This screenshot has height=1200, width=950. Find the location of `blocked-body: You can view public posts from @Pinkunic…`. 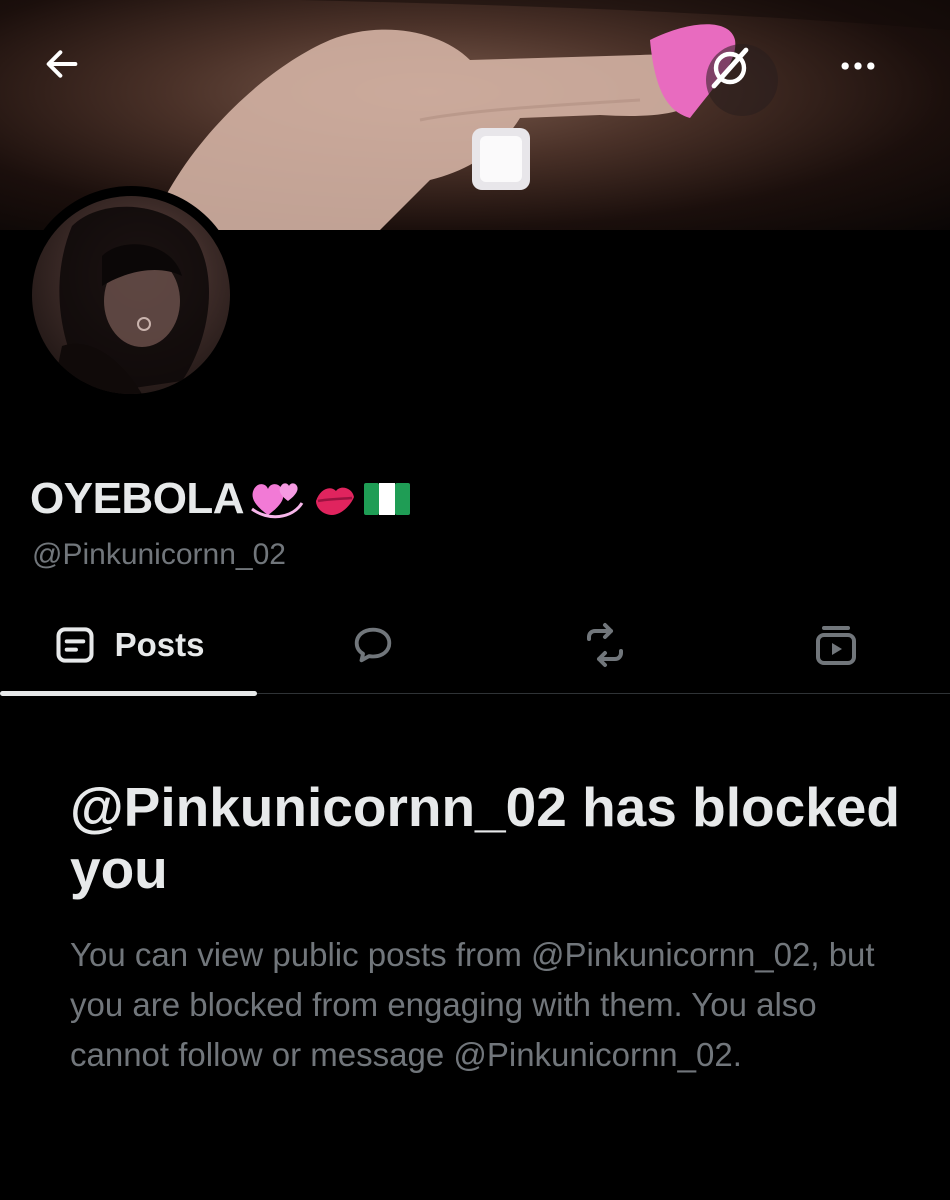

blocked-body: You can view public posts from @Pinkunic… is located at coordinates (472, 1004).